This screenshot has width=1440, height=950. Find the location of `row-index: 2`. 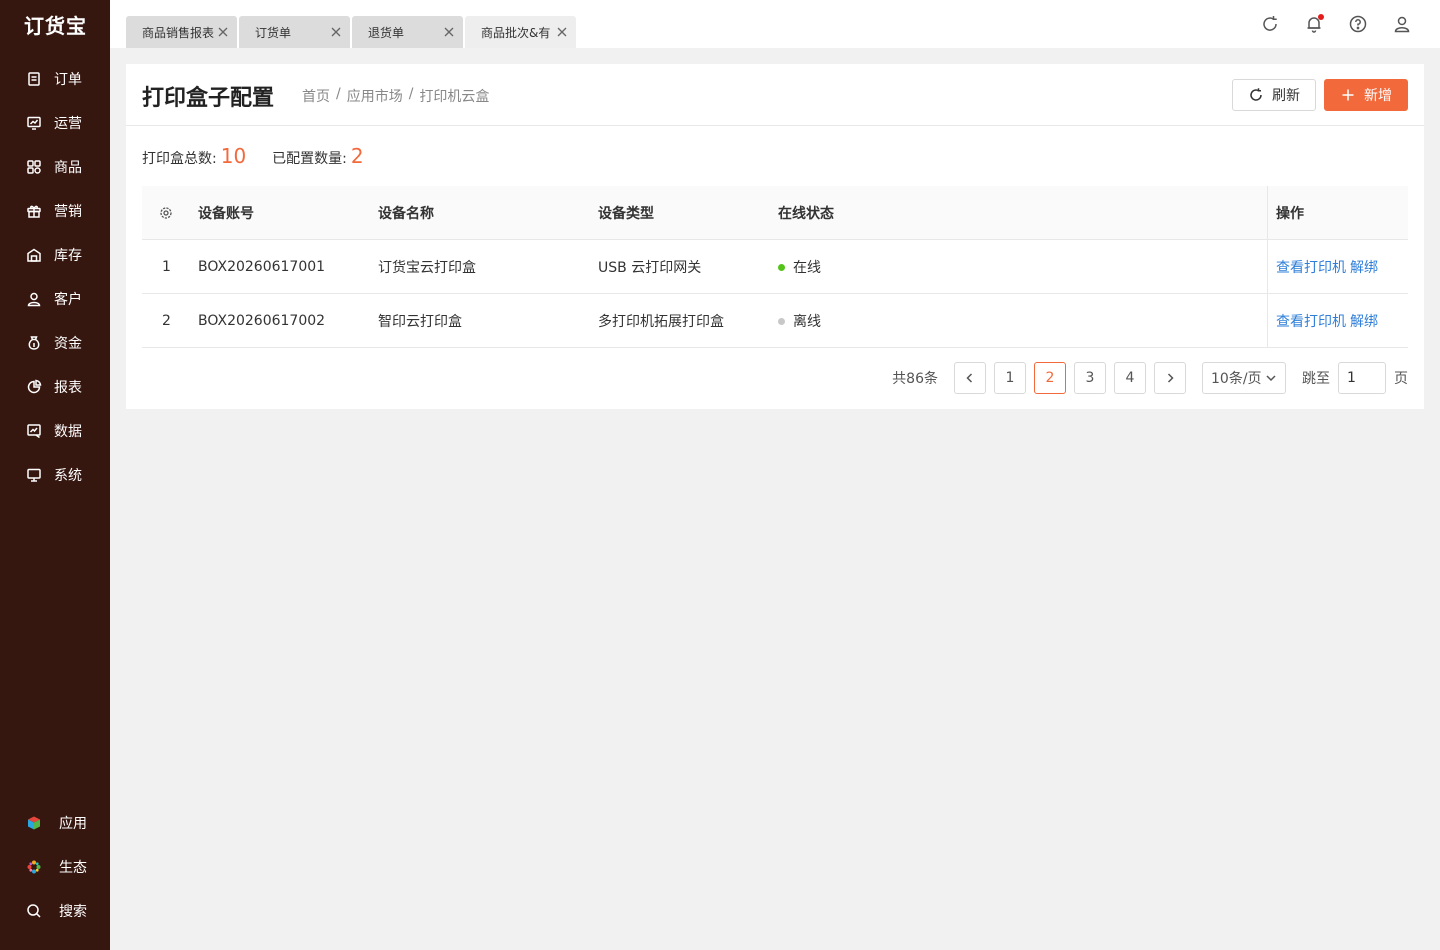

row-index: 2 is located at coordinates (166, 321).